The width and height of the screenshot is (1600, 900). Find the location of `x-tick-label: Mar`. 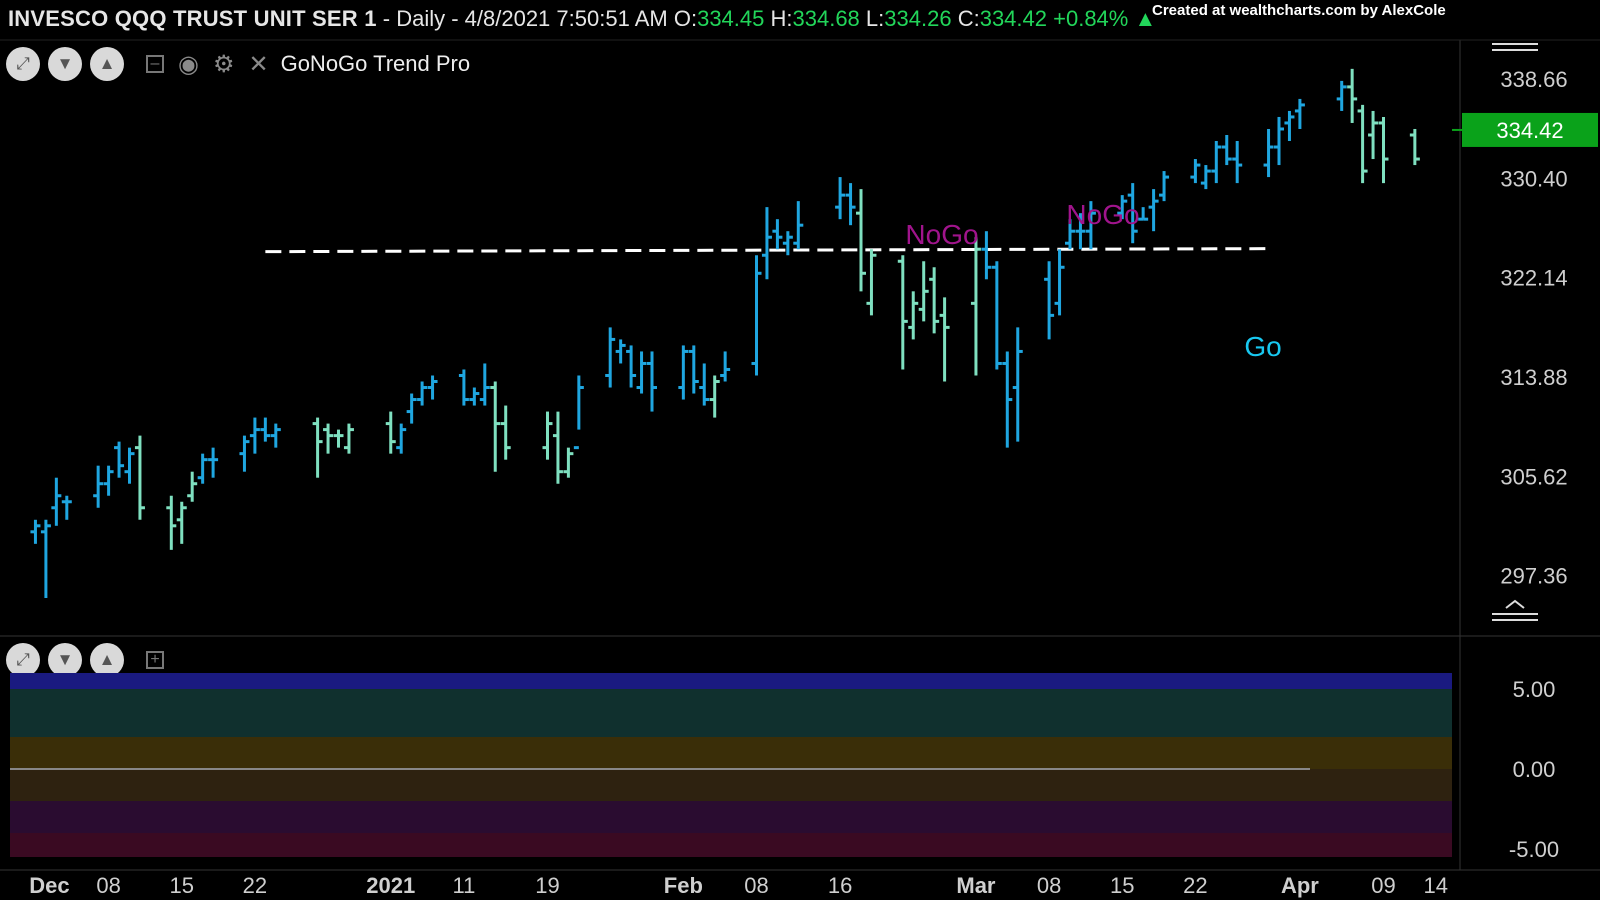

x-tick-label: Mar is located at coordinates (976, 885).